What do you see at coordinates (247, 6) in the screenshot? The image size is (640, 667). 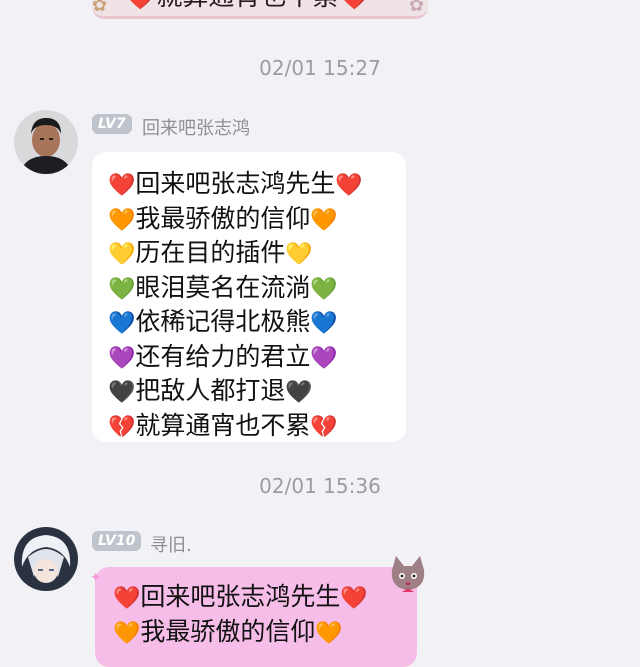 I see `previous-message-text: ❤️就算通宵也不累❤️` at bounding box center [247, 6].